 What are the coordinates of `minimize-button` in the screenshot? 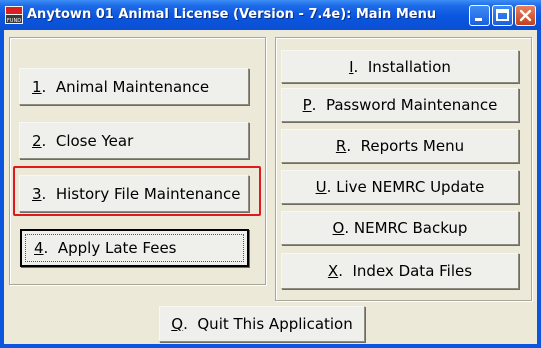 It's located at (479, 15).